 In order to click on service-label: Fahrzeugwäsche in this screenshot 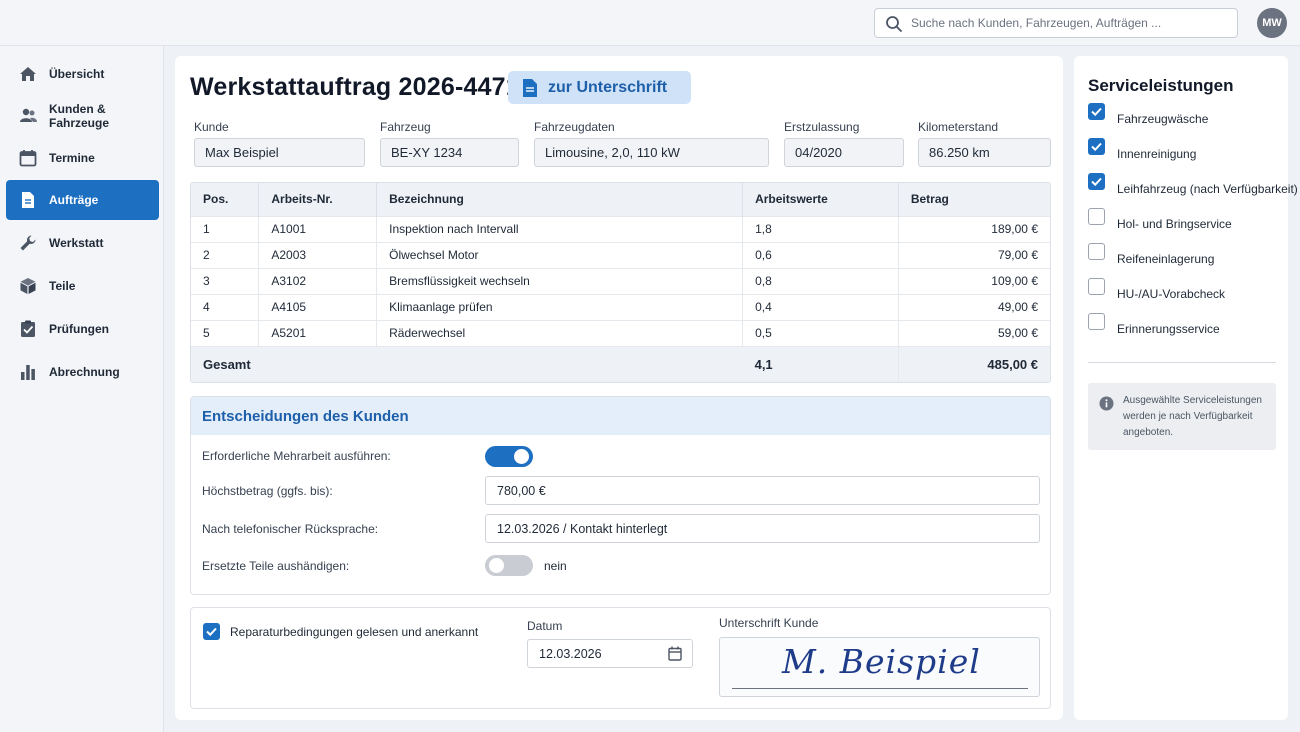, I will do `click(1163, 119)`.